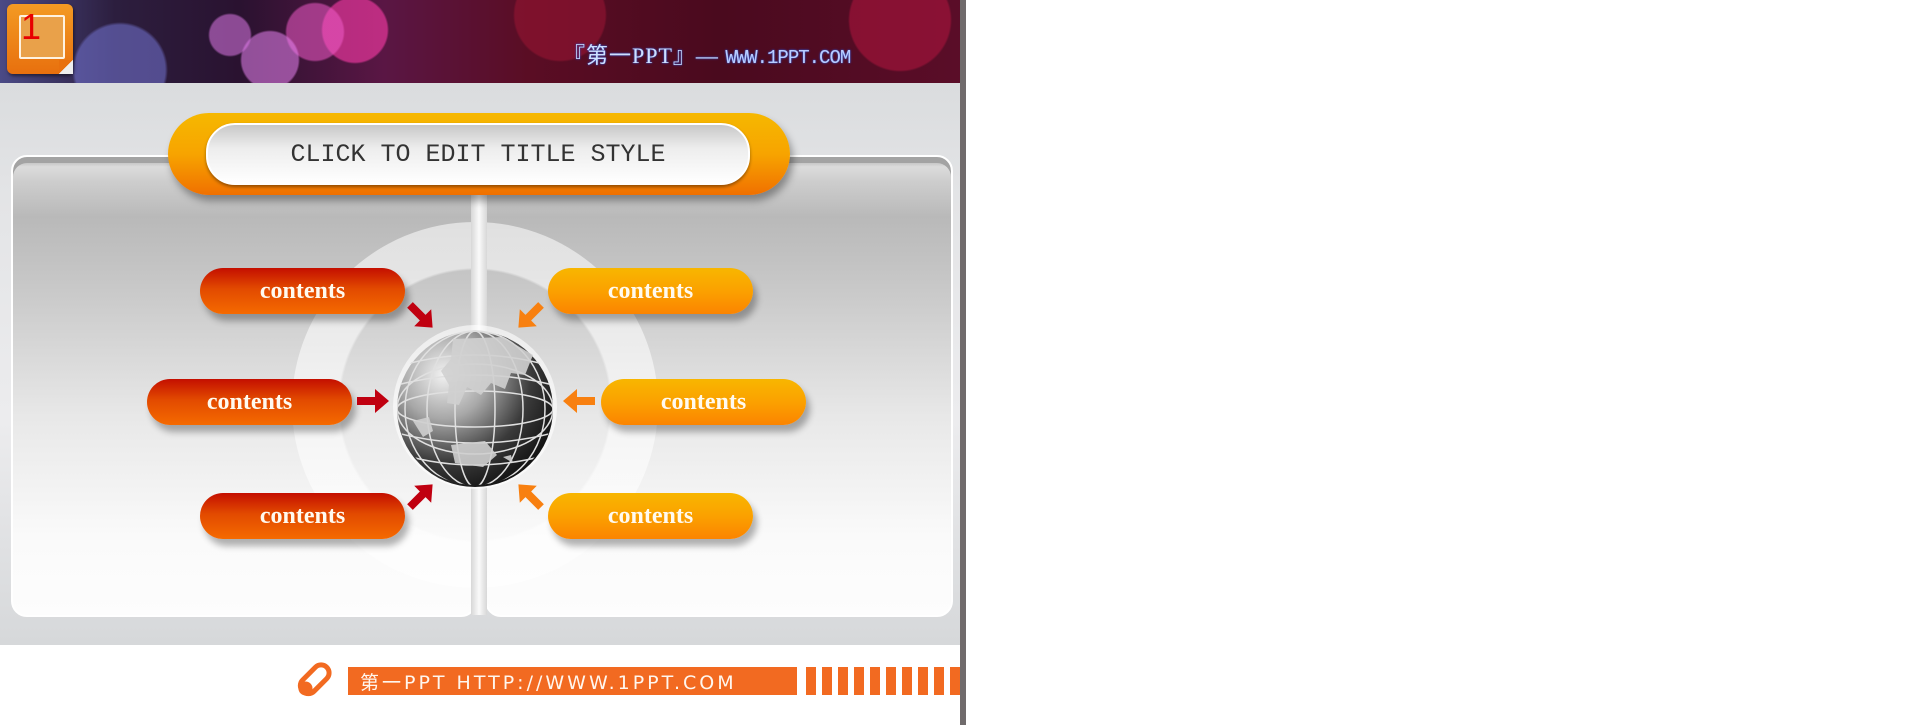  I want to click on left-content-pill-1: contents, so click(302, 291).